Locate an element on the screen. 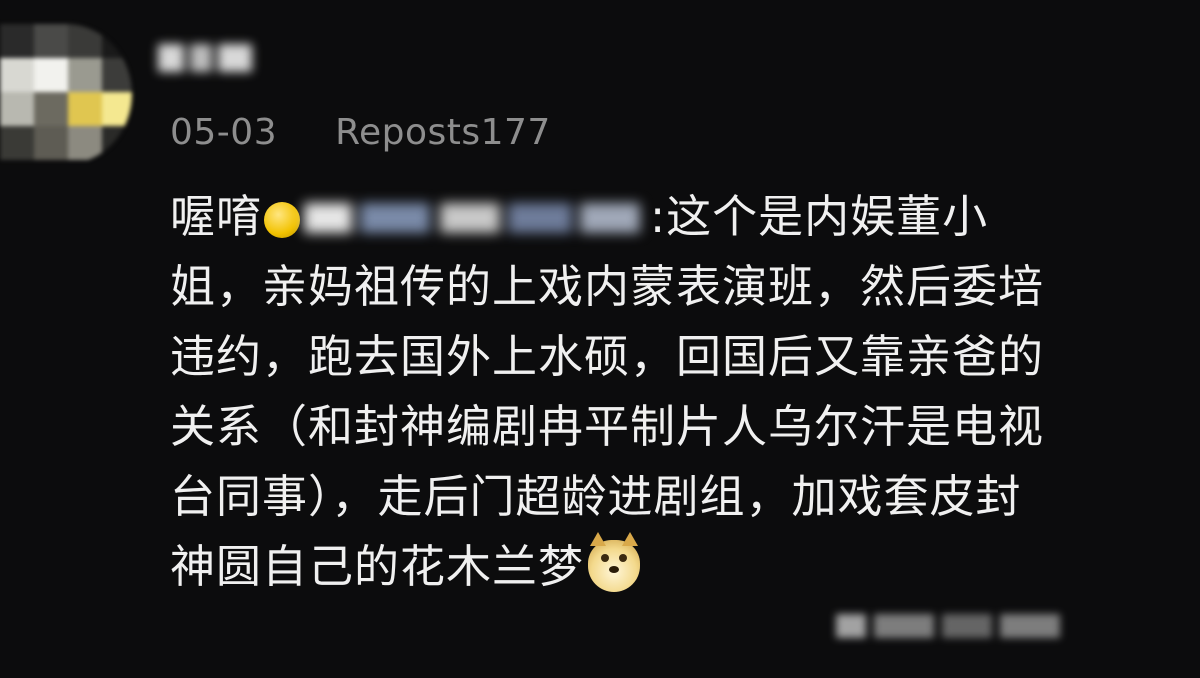  mention-redacted is located at coordinates (475, 217).